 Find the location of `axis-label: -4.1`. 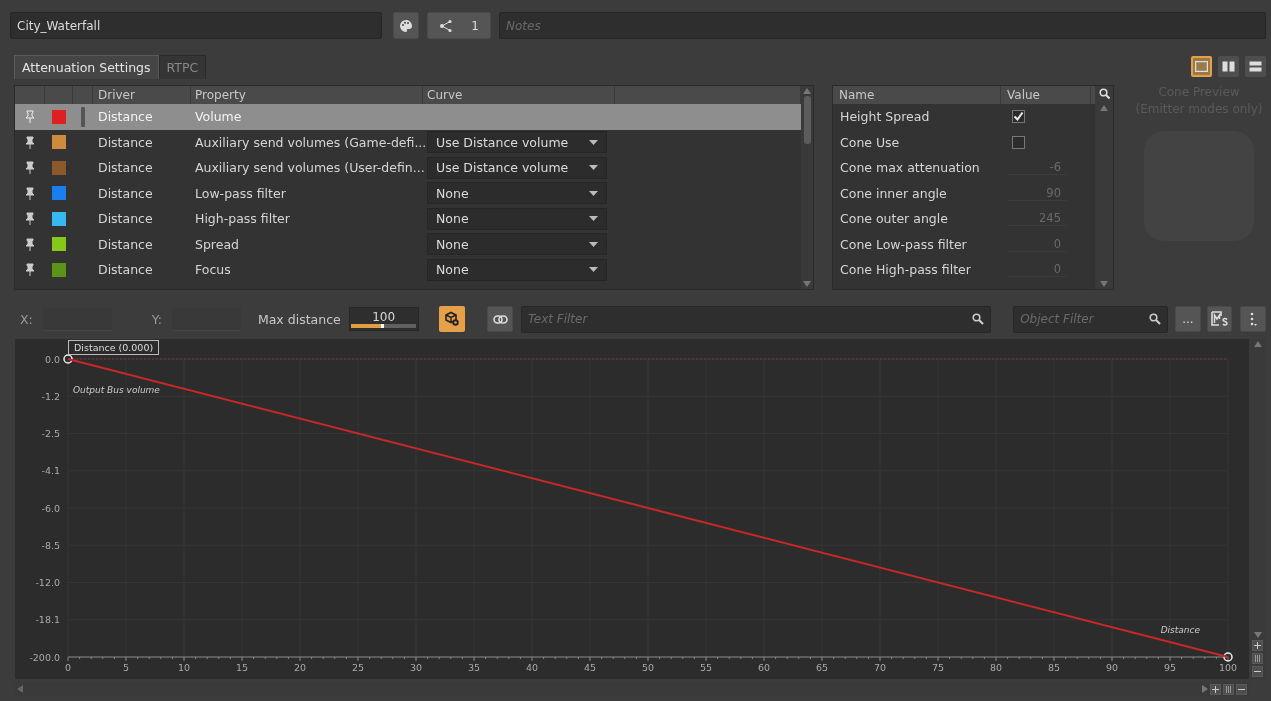

axis-label: -4.1 is located at coordinates (50, 471).